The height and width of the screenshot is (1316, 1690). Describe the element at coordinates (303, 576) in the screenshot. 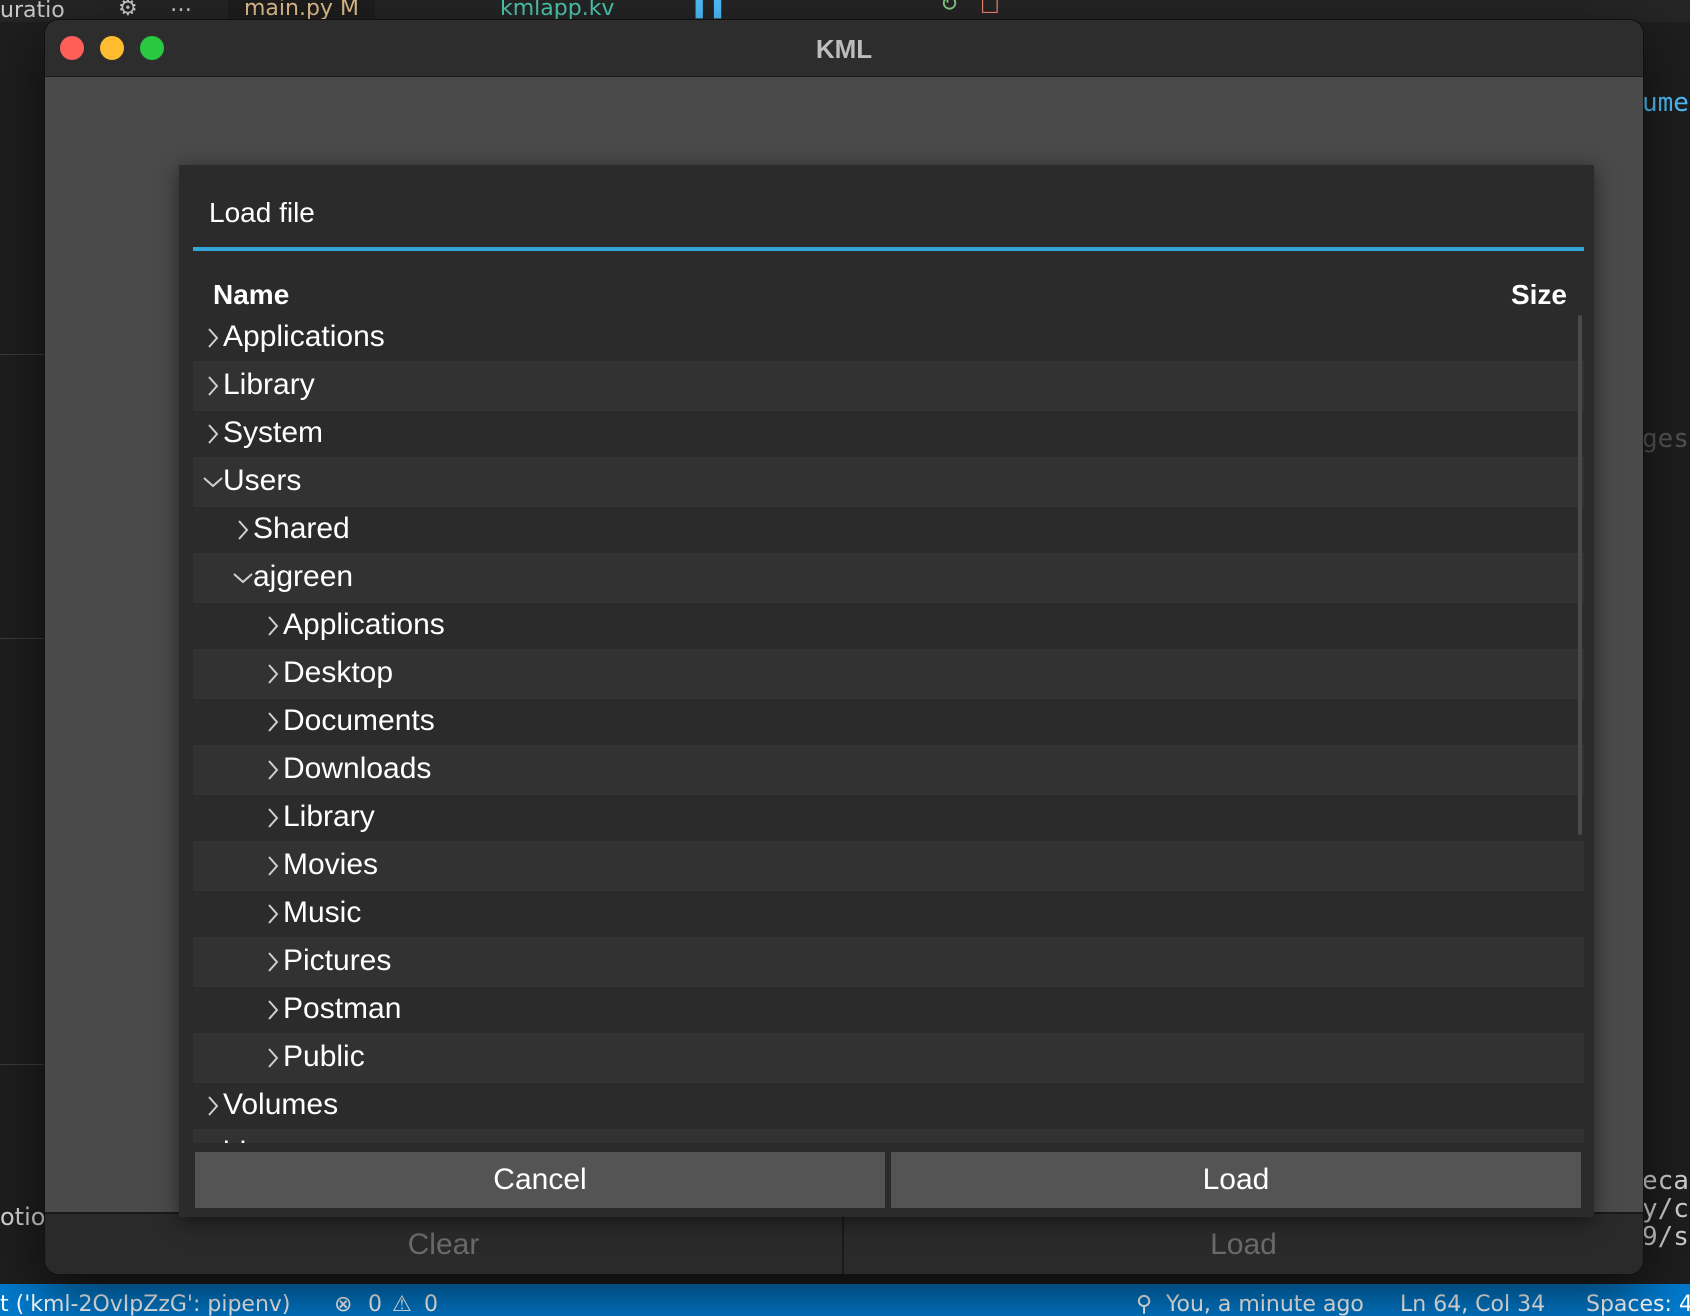

I see `tree-row-label: ajgreen` at that location.